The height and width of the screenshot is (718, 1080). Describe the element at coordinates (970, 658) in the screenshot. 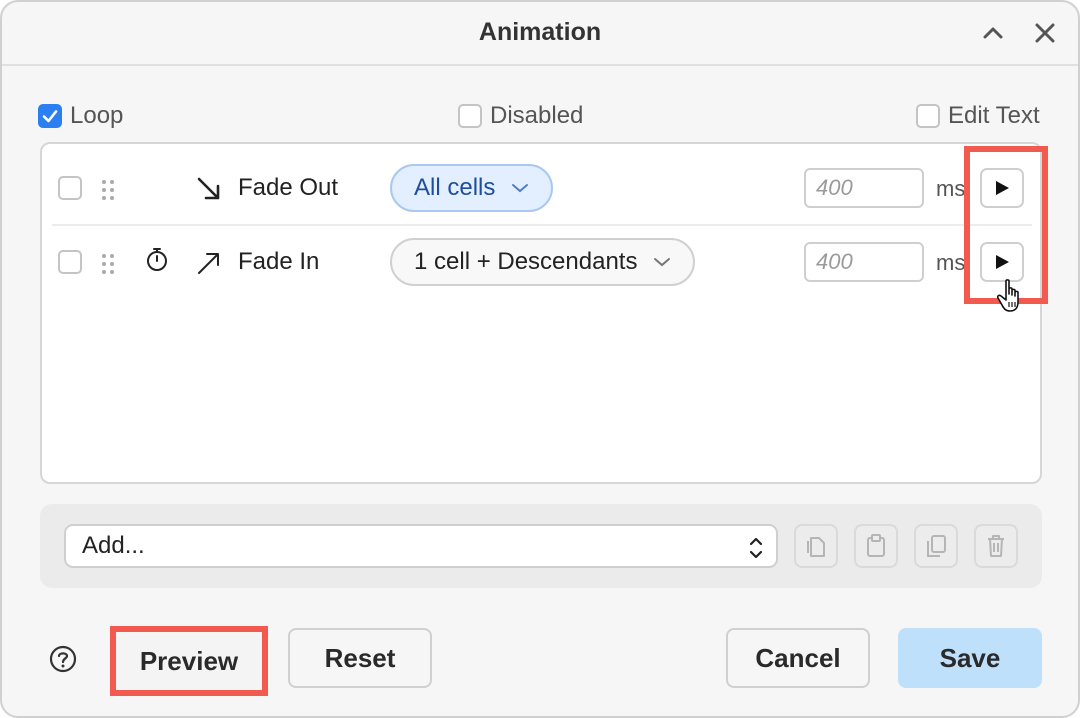

I see `save-button: Save` at that location.